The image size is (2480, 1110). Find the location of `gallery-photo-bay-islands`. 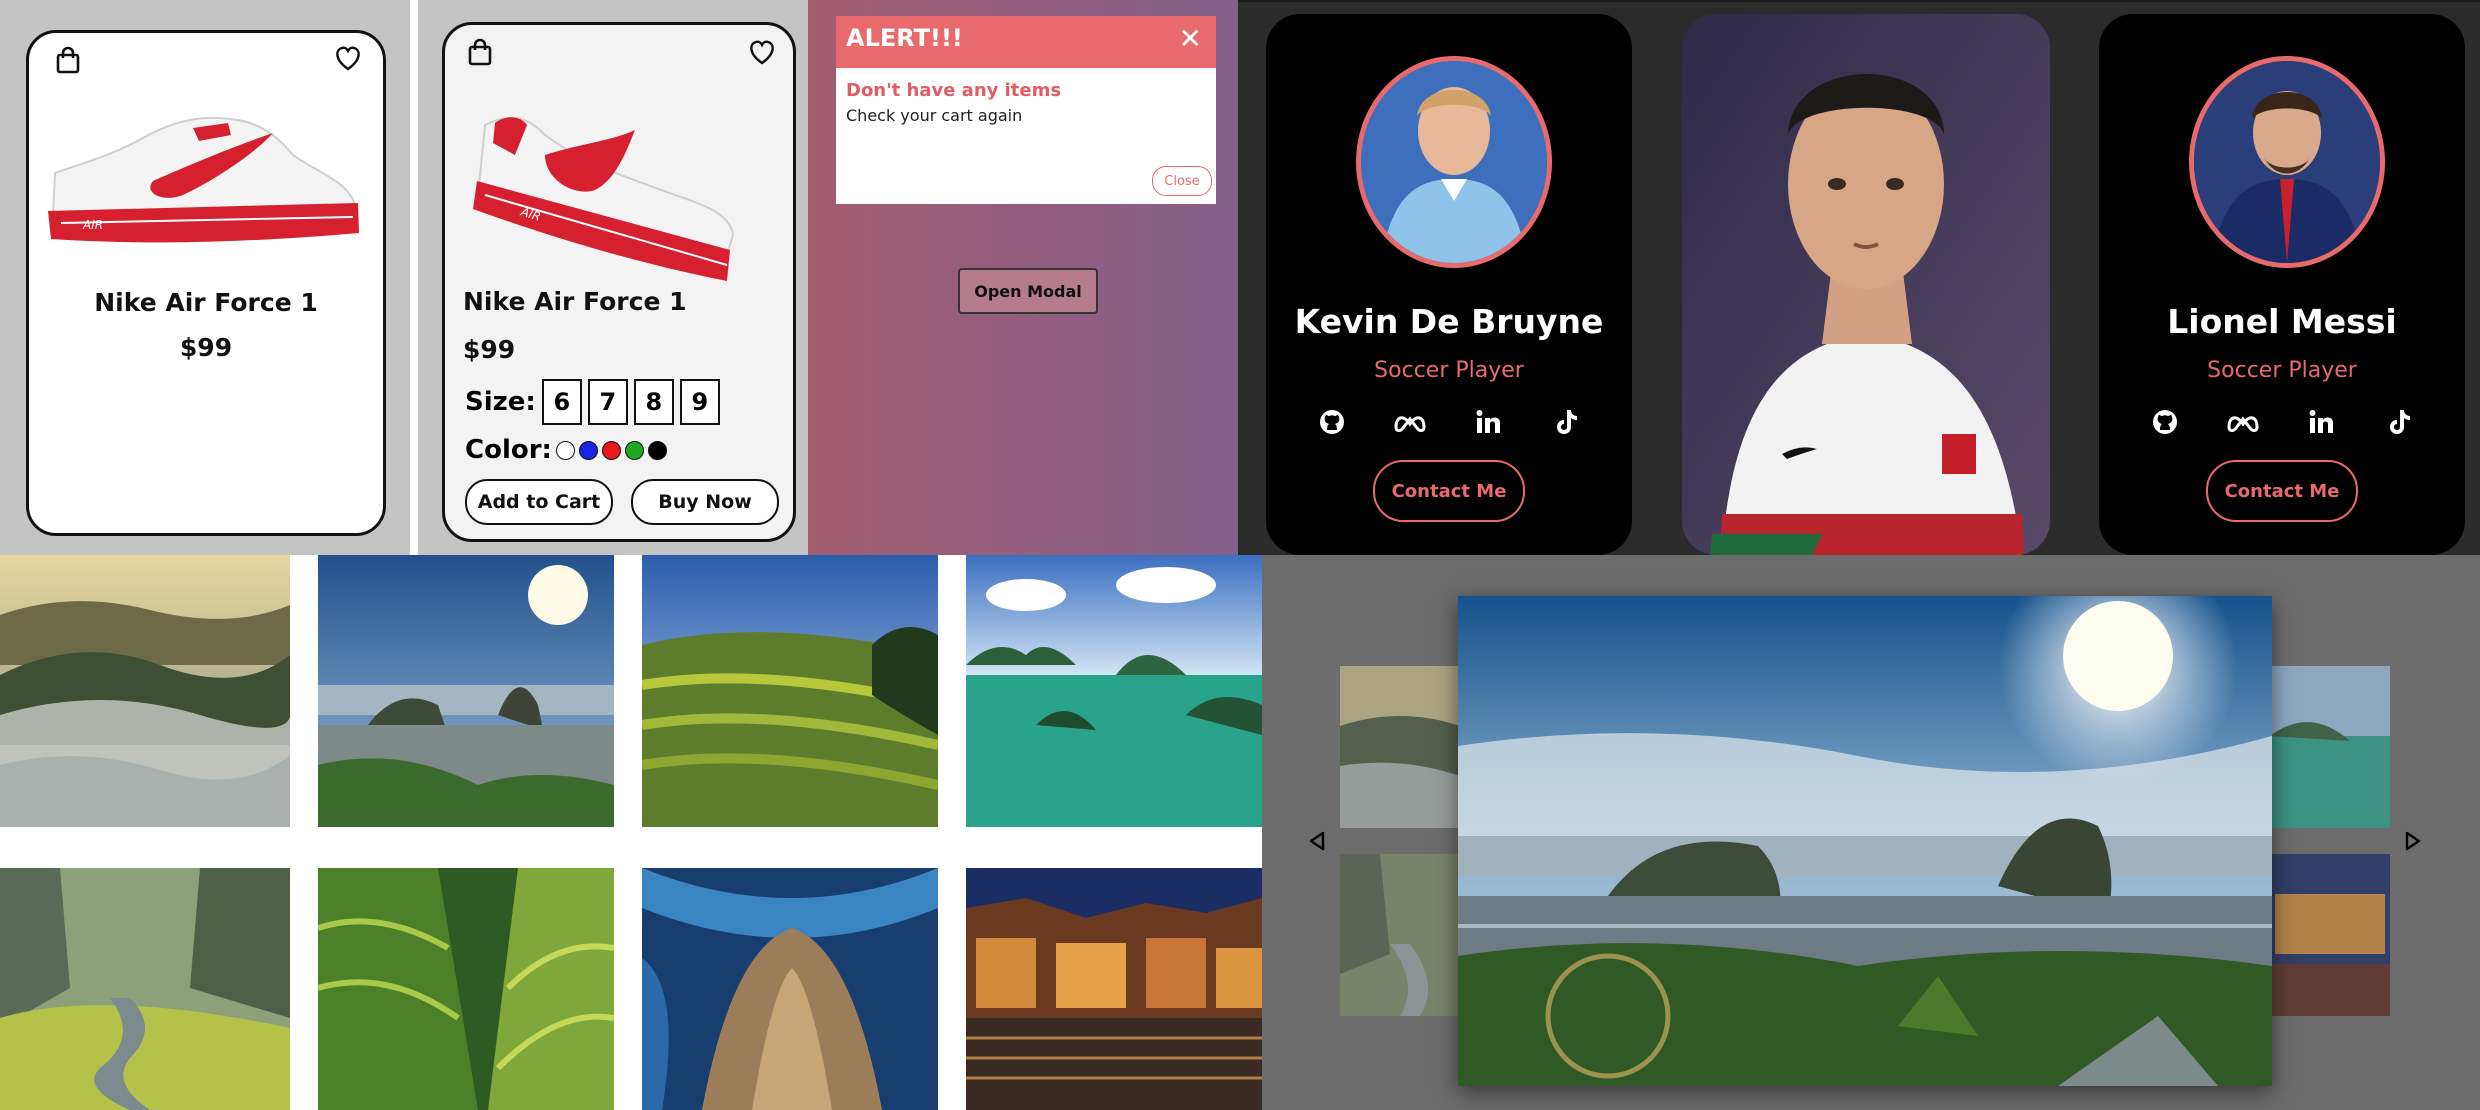

gallery-photo-bay-islands is located at coordinates (1114, 691).